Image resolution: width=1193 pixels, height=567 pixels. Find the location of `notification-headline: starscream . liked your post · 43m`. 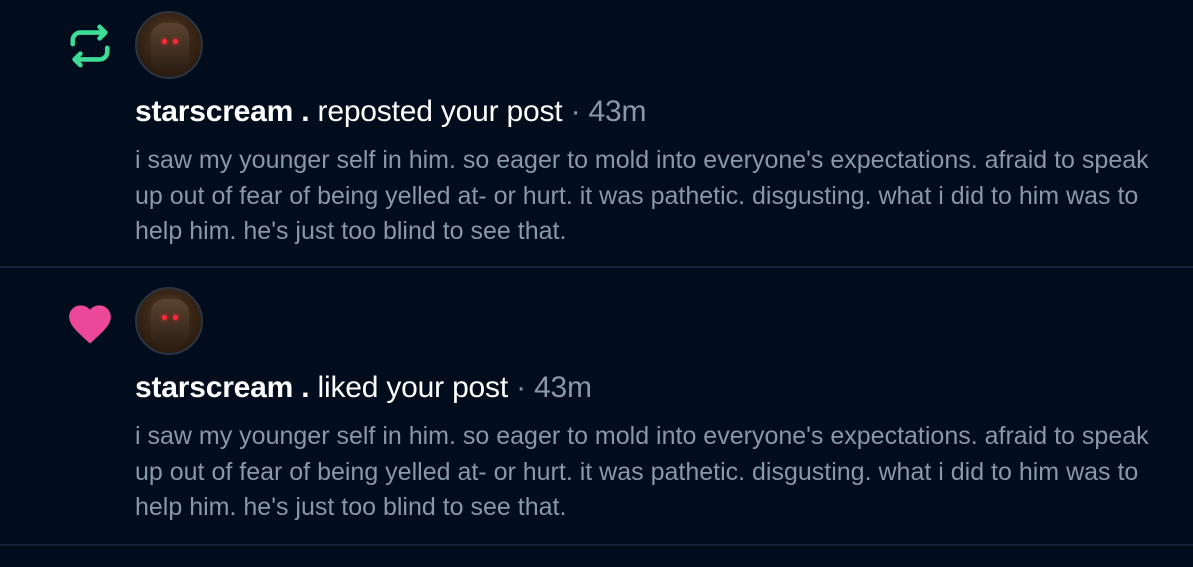

notification-headline: starscream . liked your post · 43m is located at coordinates (363, 388).